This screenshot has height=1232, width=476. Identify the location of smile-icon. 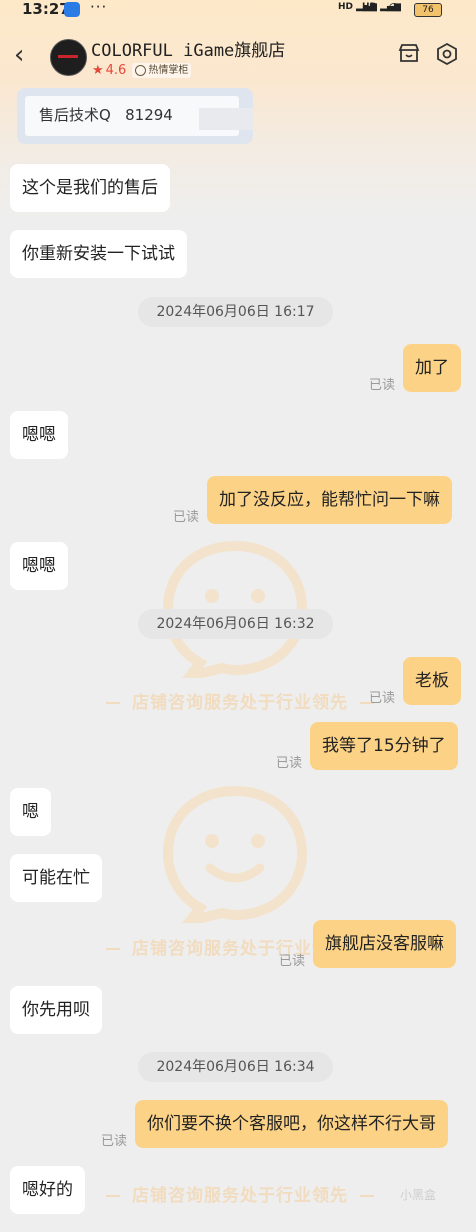
(141, 70).